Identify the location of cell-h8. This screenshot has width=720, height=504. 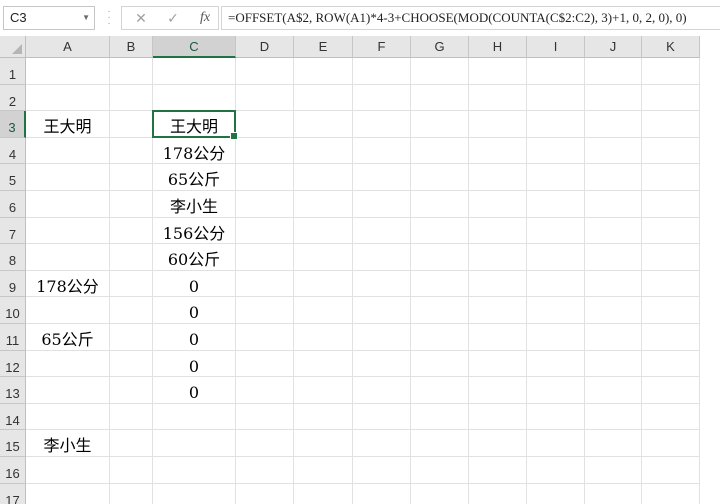
(498, 257).